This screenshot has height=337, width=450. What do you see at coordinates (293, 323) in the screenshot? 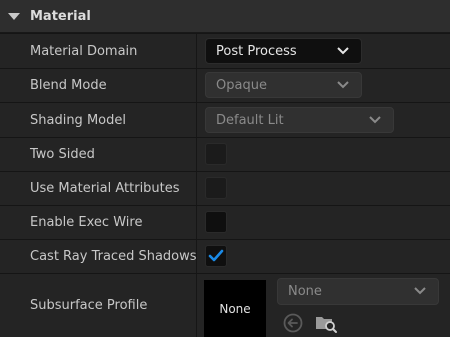
I see `use-selected-asset-icon` at bounding box center [293, 323].